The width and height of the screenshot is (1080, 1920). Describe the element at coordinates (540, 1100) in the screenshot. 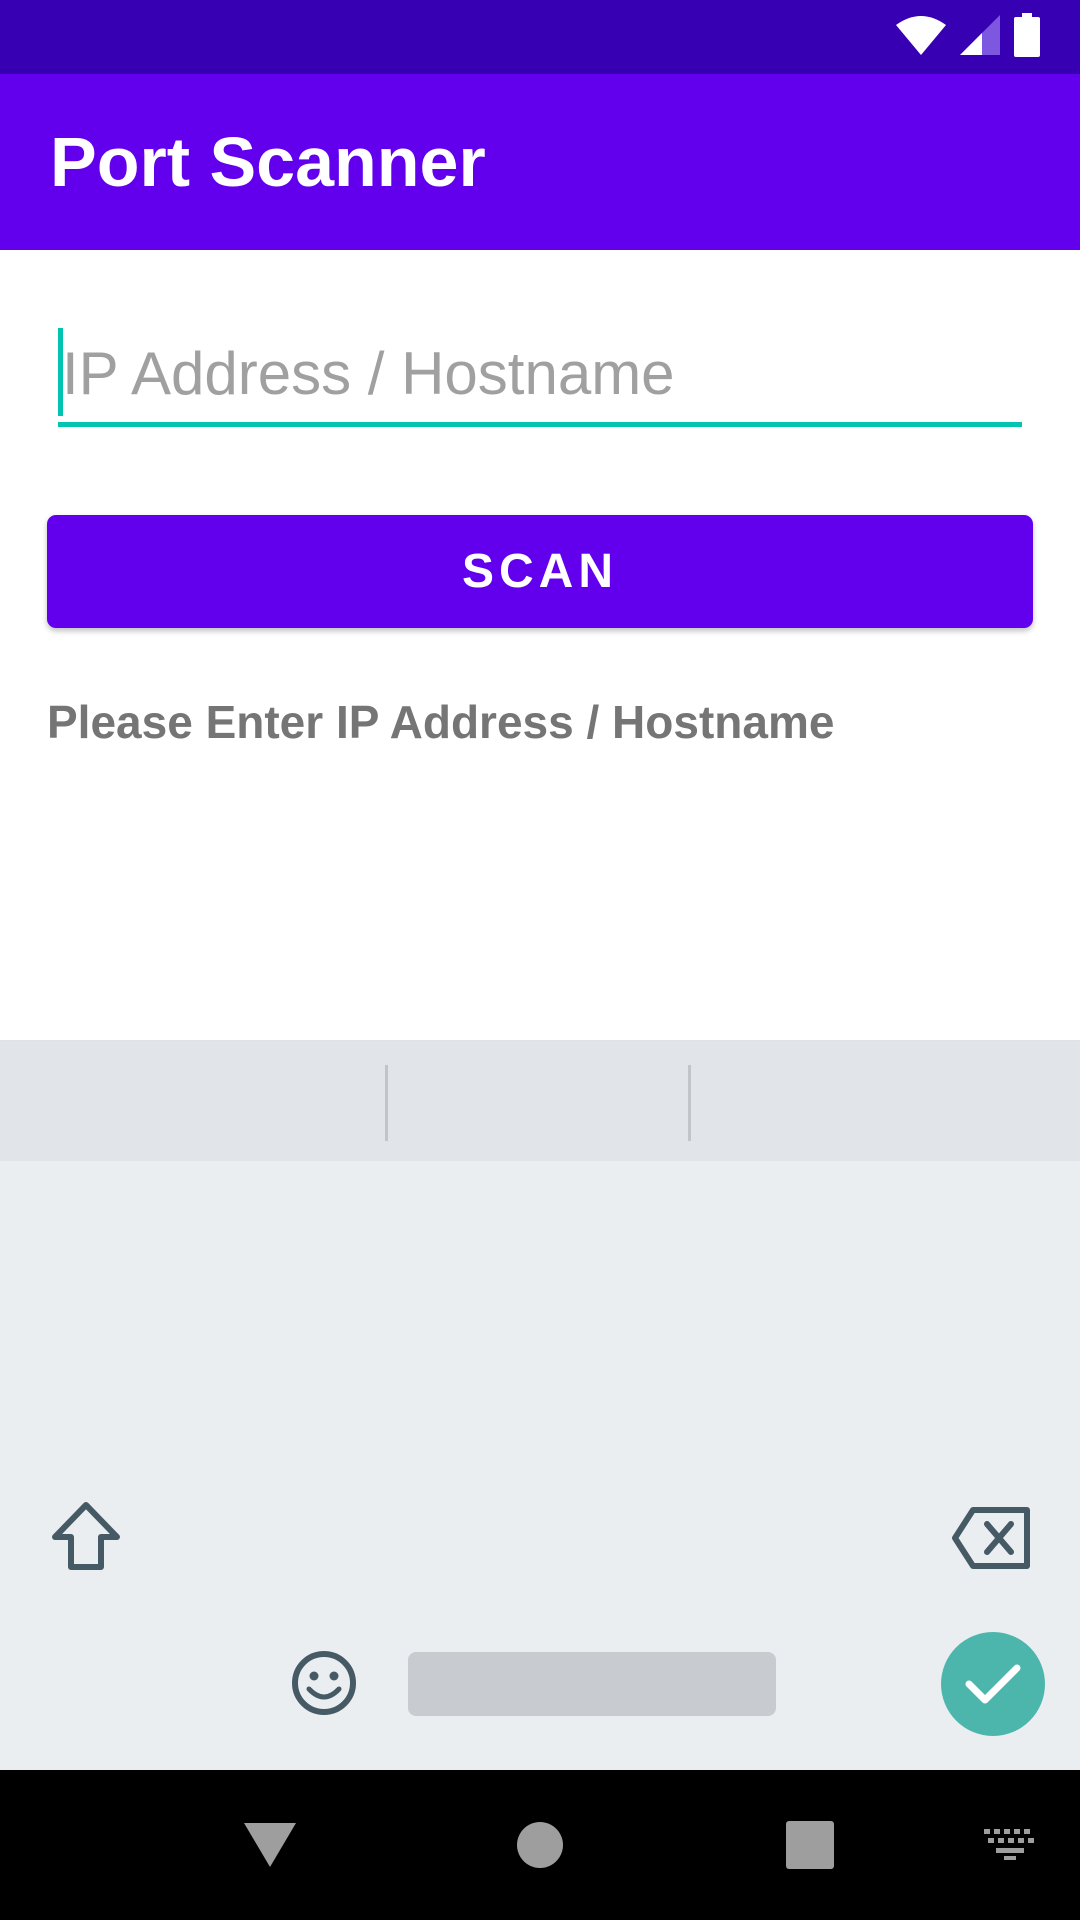

I see `suggestion-strip` at that location.